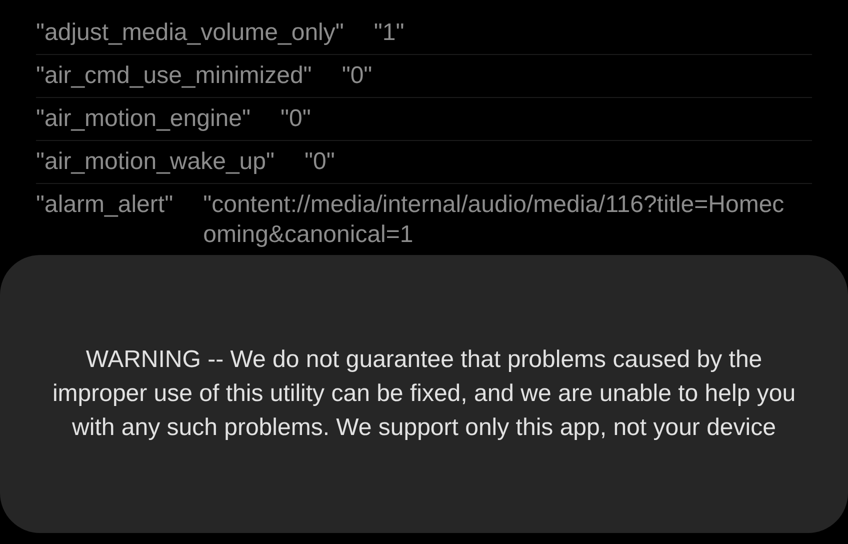 The width and height of the screenshot is (848, 544). I want to click on setting-key: "air_cmd_use_minimized", so click(174, 76).